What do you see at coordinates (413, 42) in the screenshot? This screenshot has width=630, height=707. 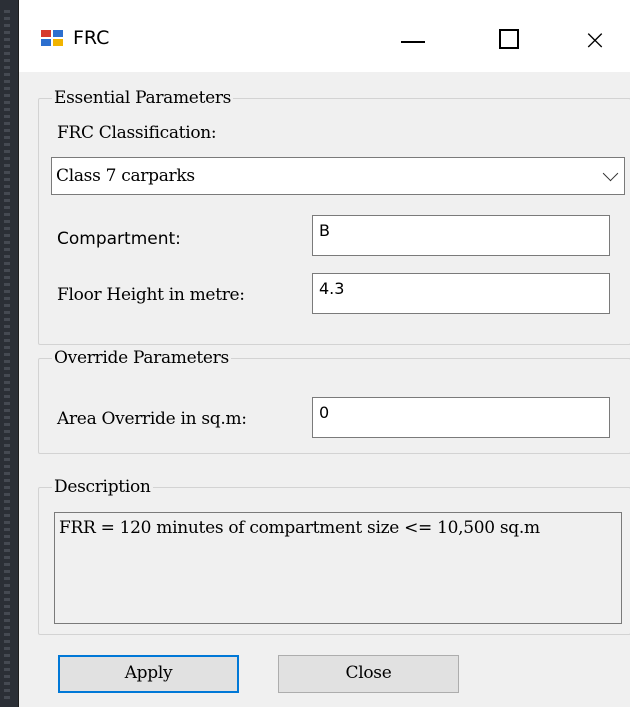 I see `minimize-icon` at bounding box center [413, 42].